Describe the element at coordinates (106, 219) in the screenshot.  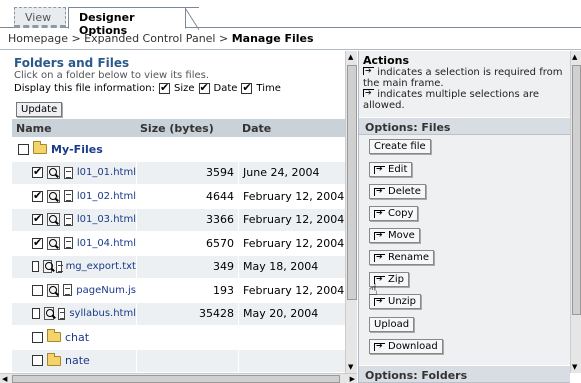
I see `file-link: l01_03.html` at that location.